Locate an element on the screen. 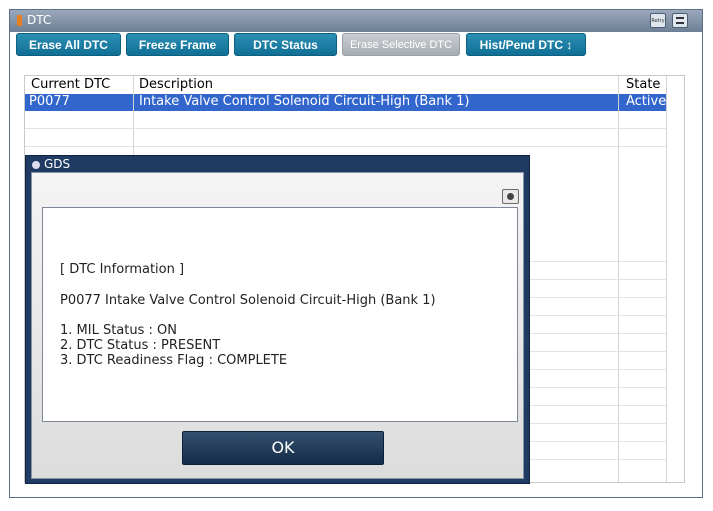 This screenshot has height=511, width=713. dialog-title: GDS is located at coordinates (51, 164).